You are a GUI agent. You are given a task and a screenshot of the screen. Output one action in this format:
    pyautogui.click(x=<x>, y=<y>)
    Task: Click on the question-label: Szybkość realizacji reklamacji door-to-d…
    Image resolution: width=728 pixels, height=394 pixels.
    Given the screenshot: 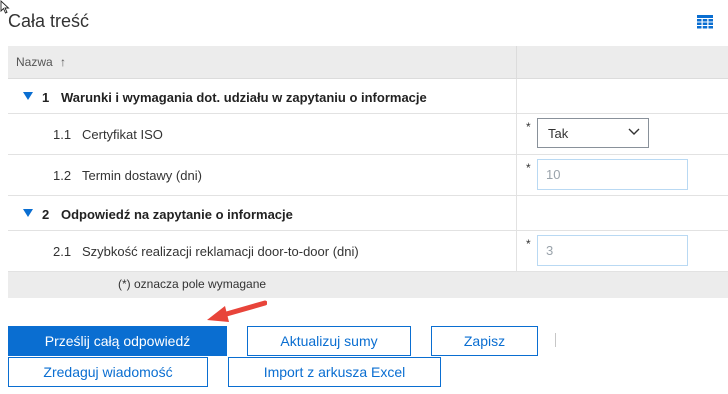 What is the action you would take?
    pyautogui.click(x=220, y=251)
    